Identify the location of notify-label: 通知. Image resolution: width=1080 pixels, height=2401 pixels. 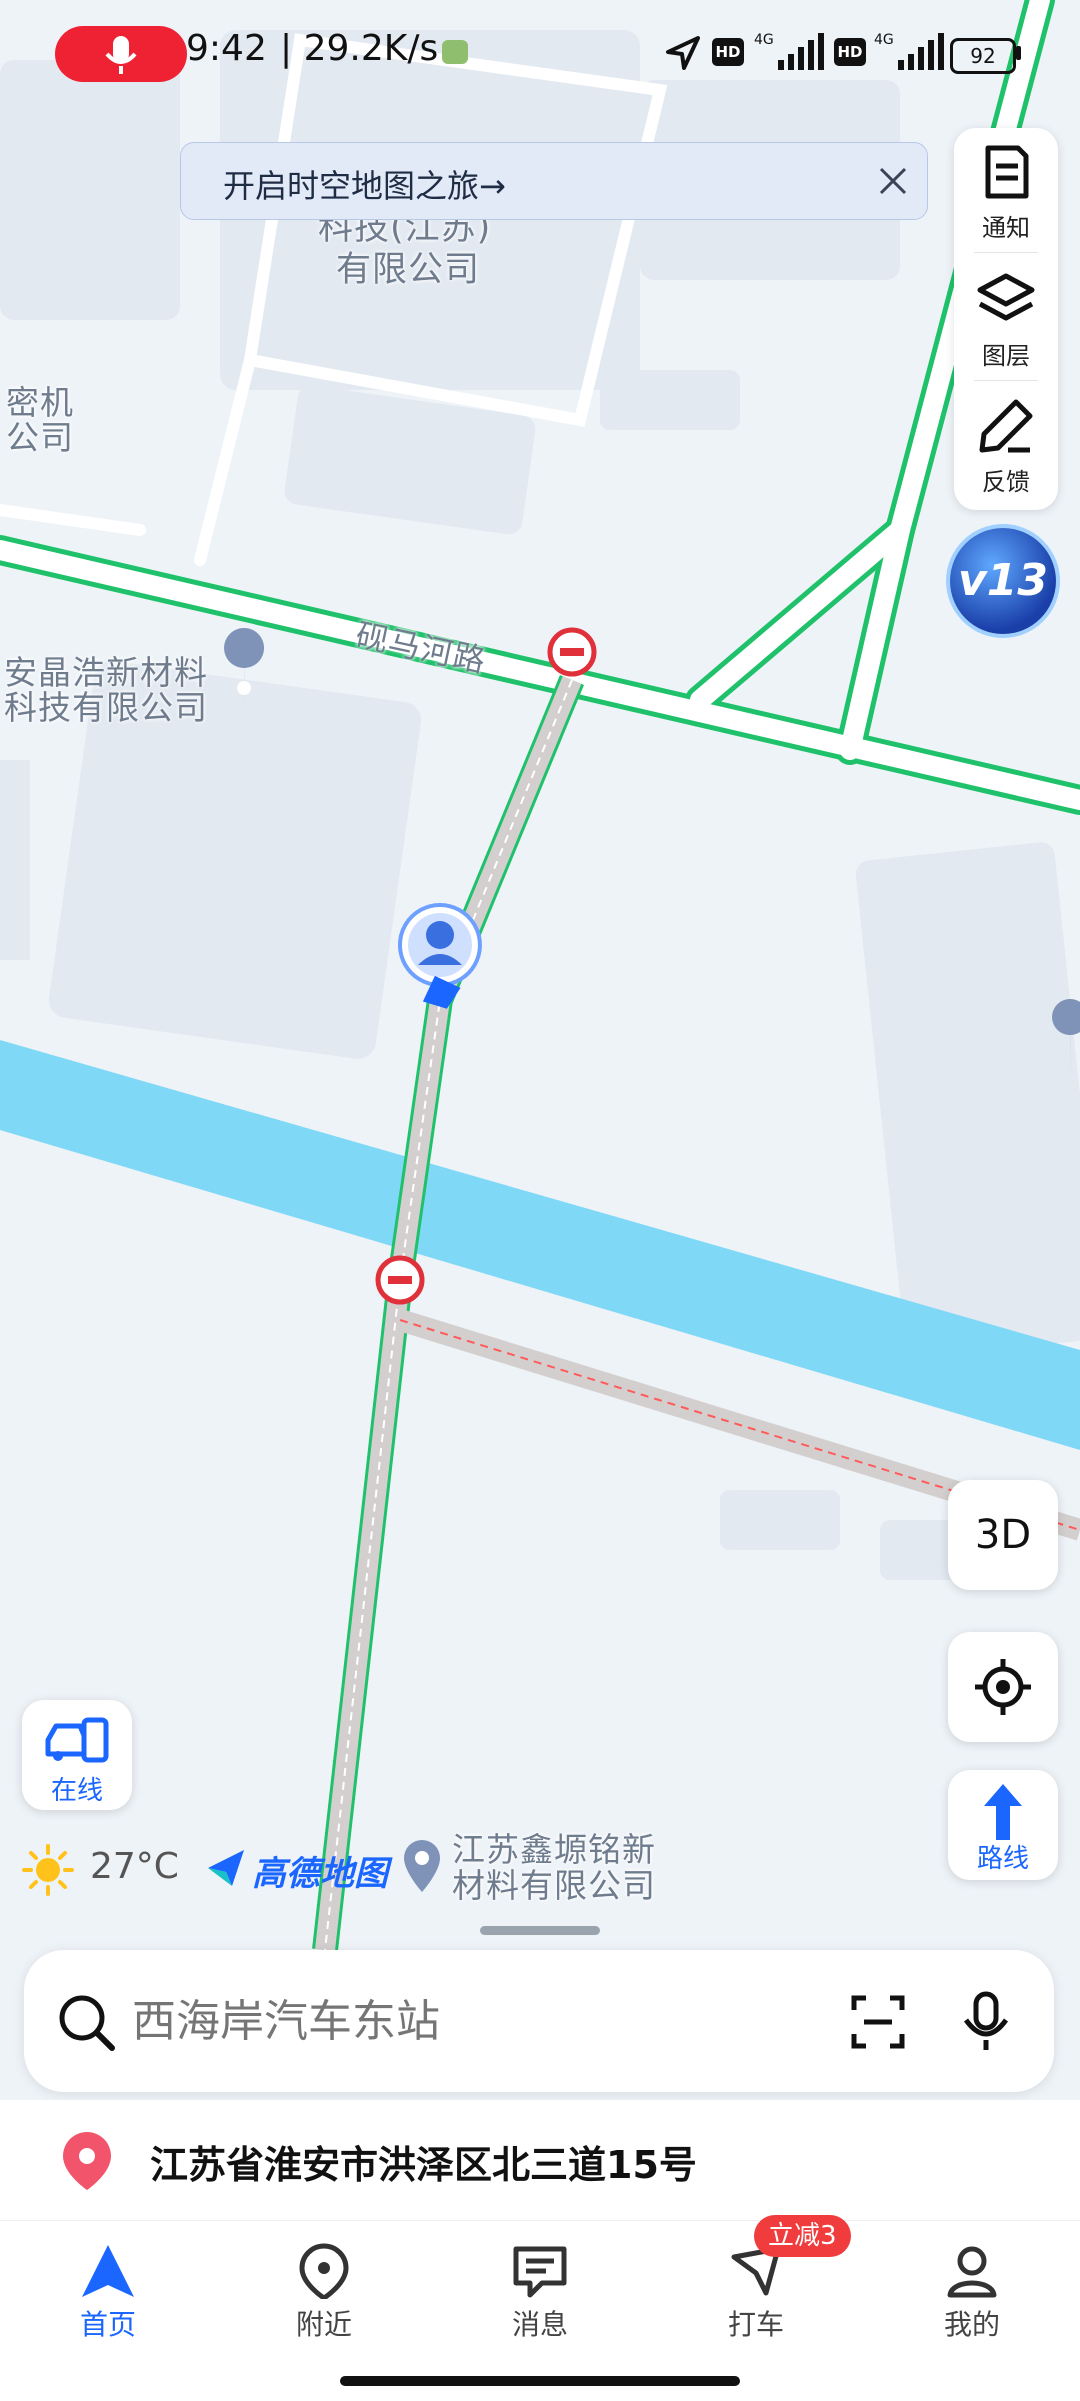
(1006, 228).